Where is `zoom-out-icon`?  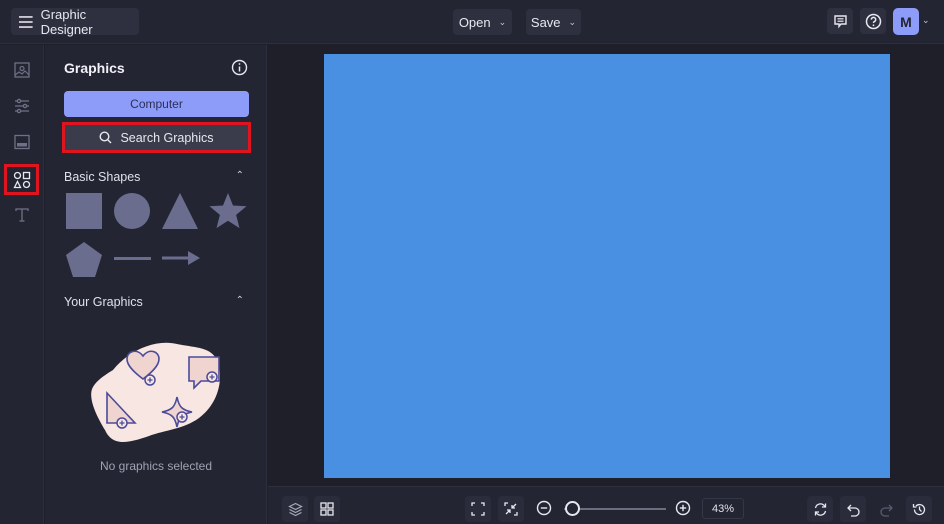
zoom-out-icon is located at coordinates (544, 508).